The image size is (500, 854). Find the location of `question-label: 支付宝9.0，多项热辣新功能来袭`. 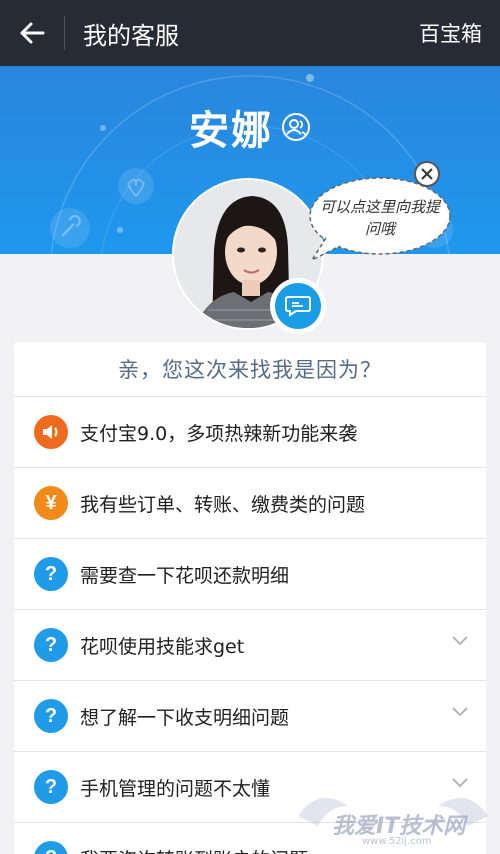

question-label: 支付宝9.0，多项热辣新功能来袭 is located at coordinates (219, 433).